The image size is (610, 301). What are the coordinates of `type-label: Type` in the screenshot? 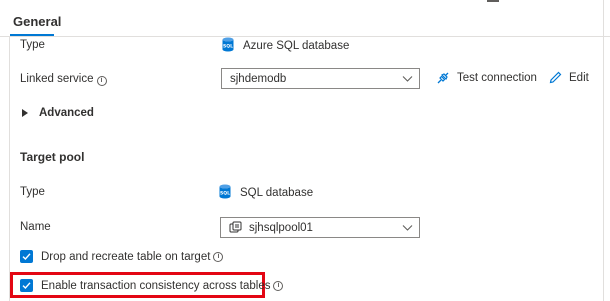 It's located at (32, 45).